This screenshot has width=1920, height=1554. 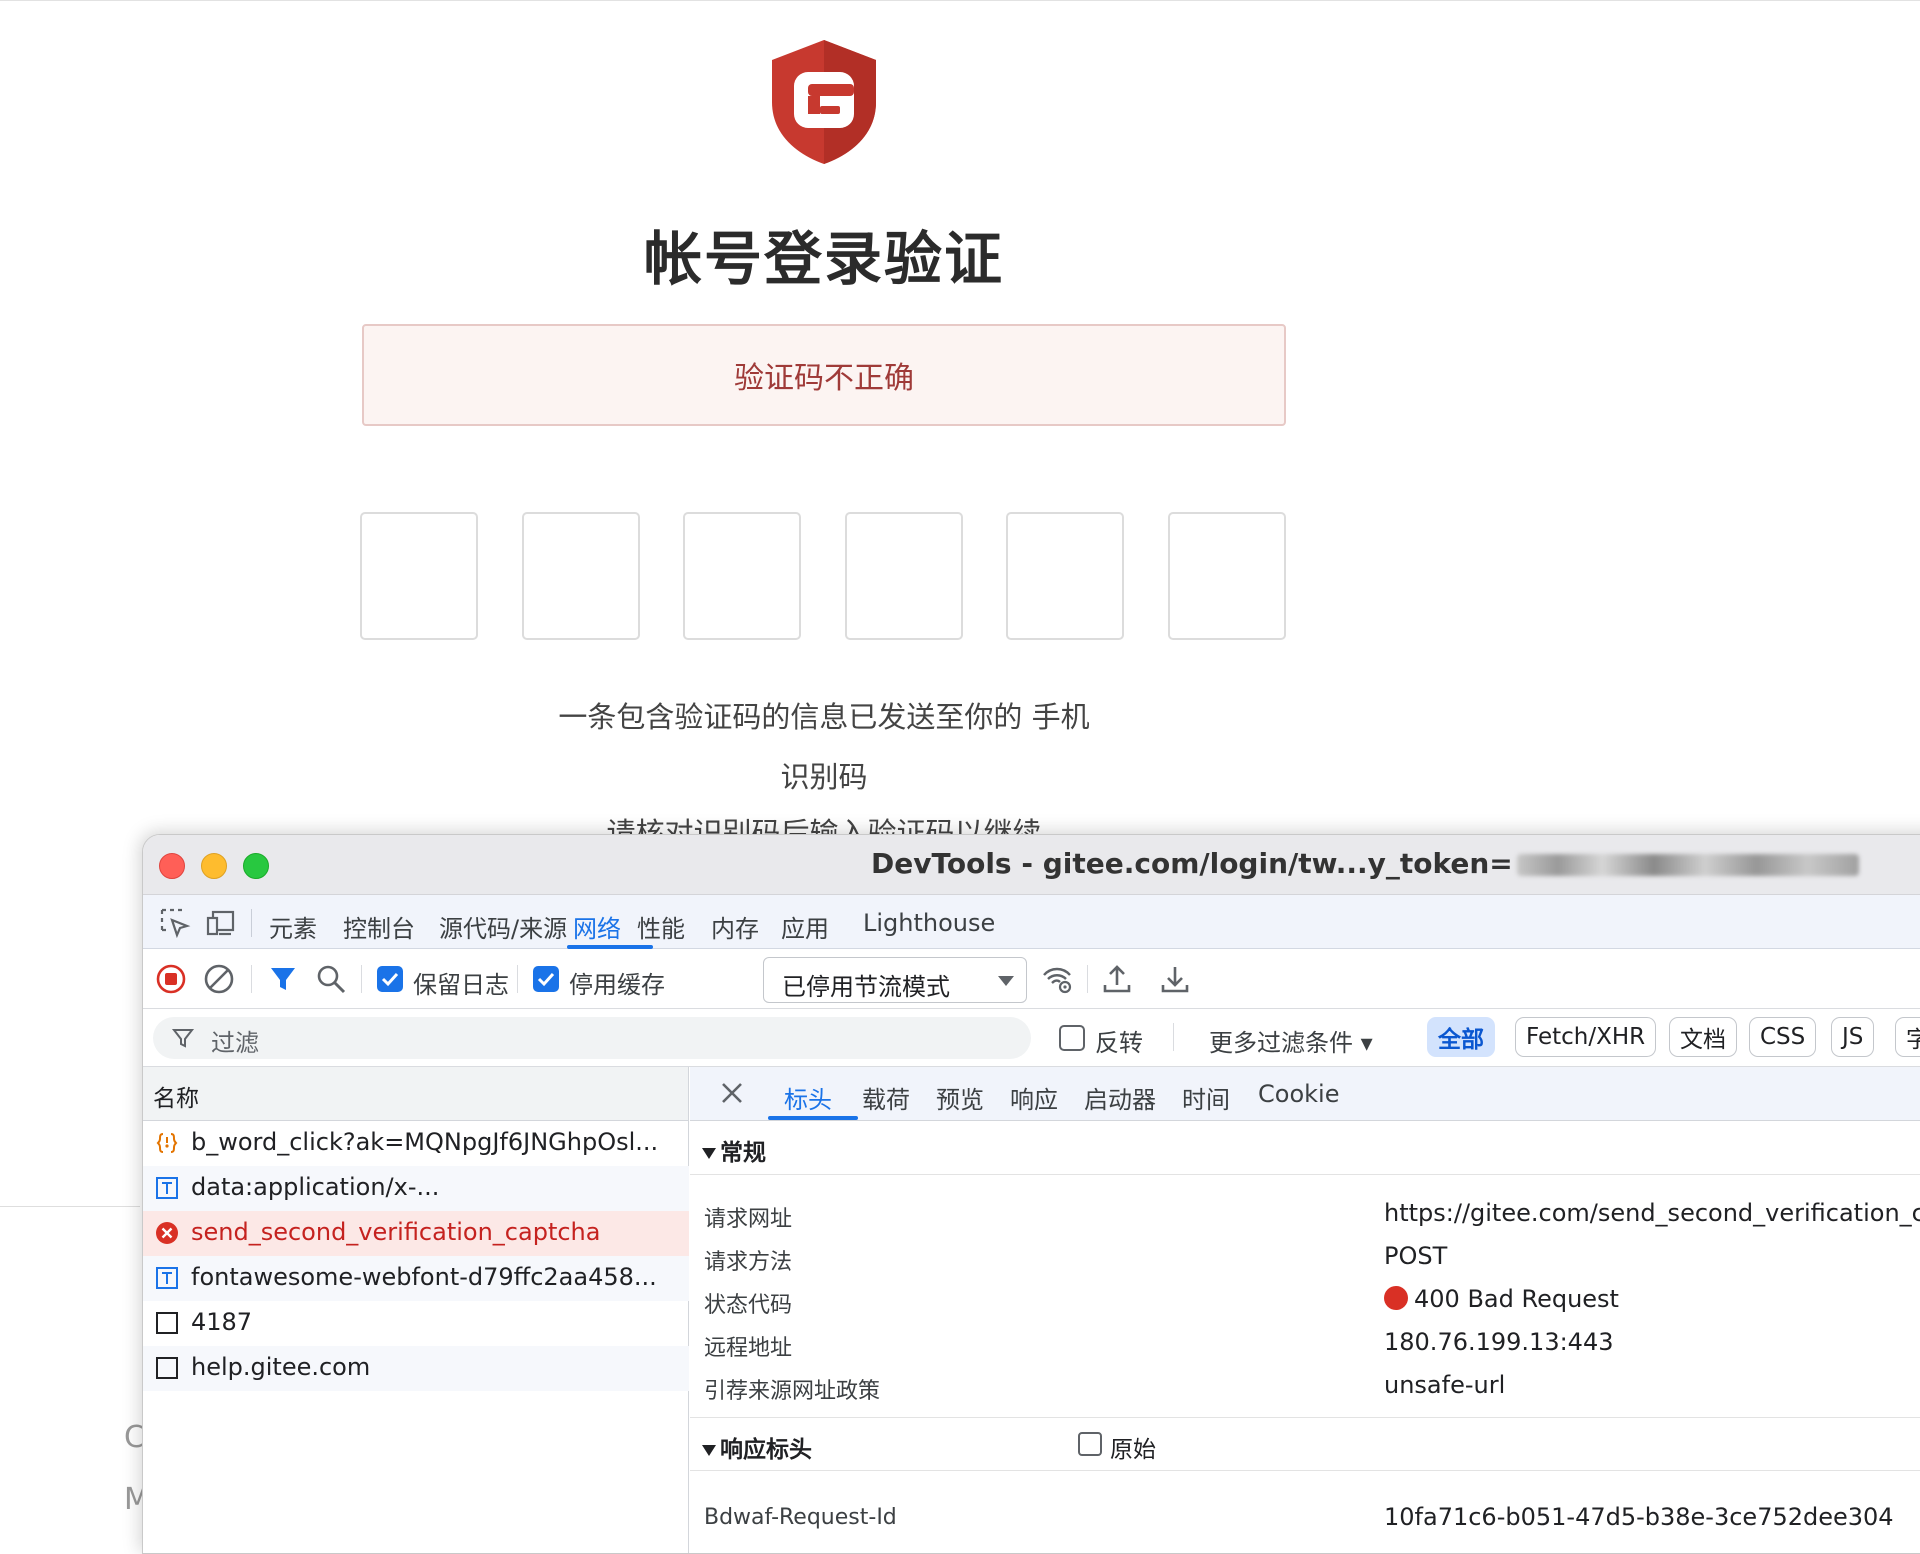 I want to click on request-name: send_second_verification_captcha, so click(x=396, y=1232).